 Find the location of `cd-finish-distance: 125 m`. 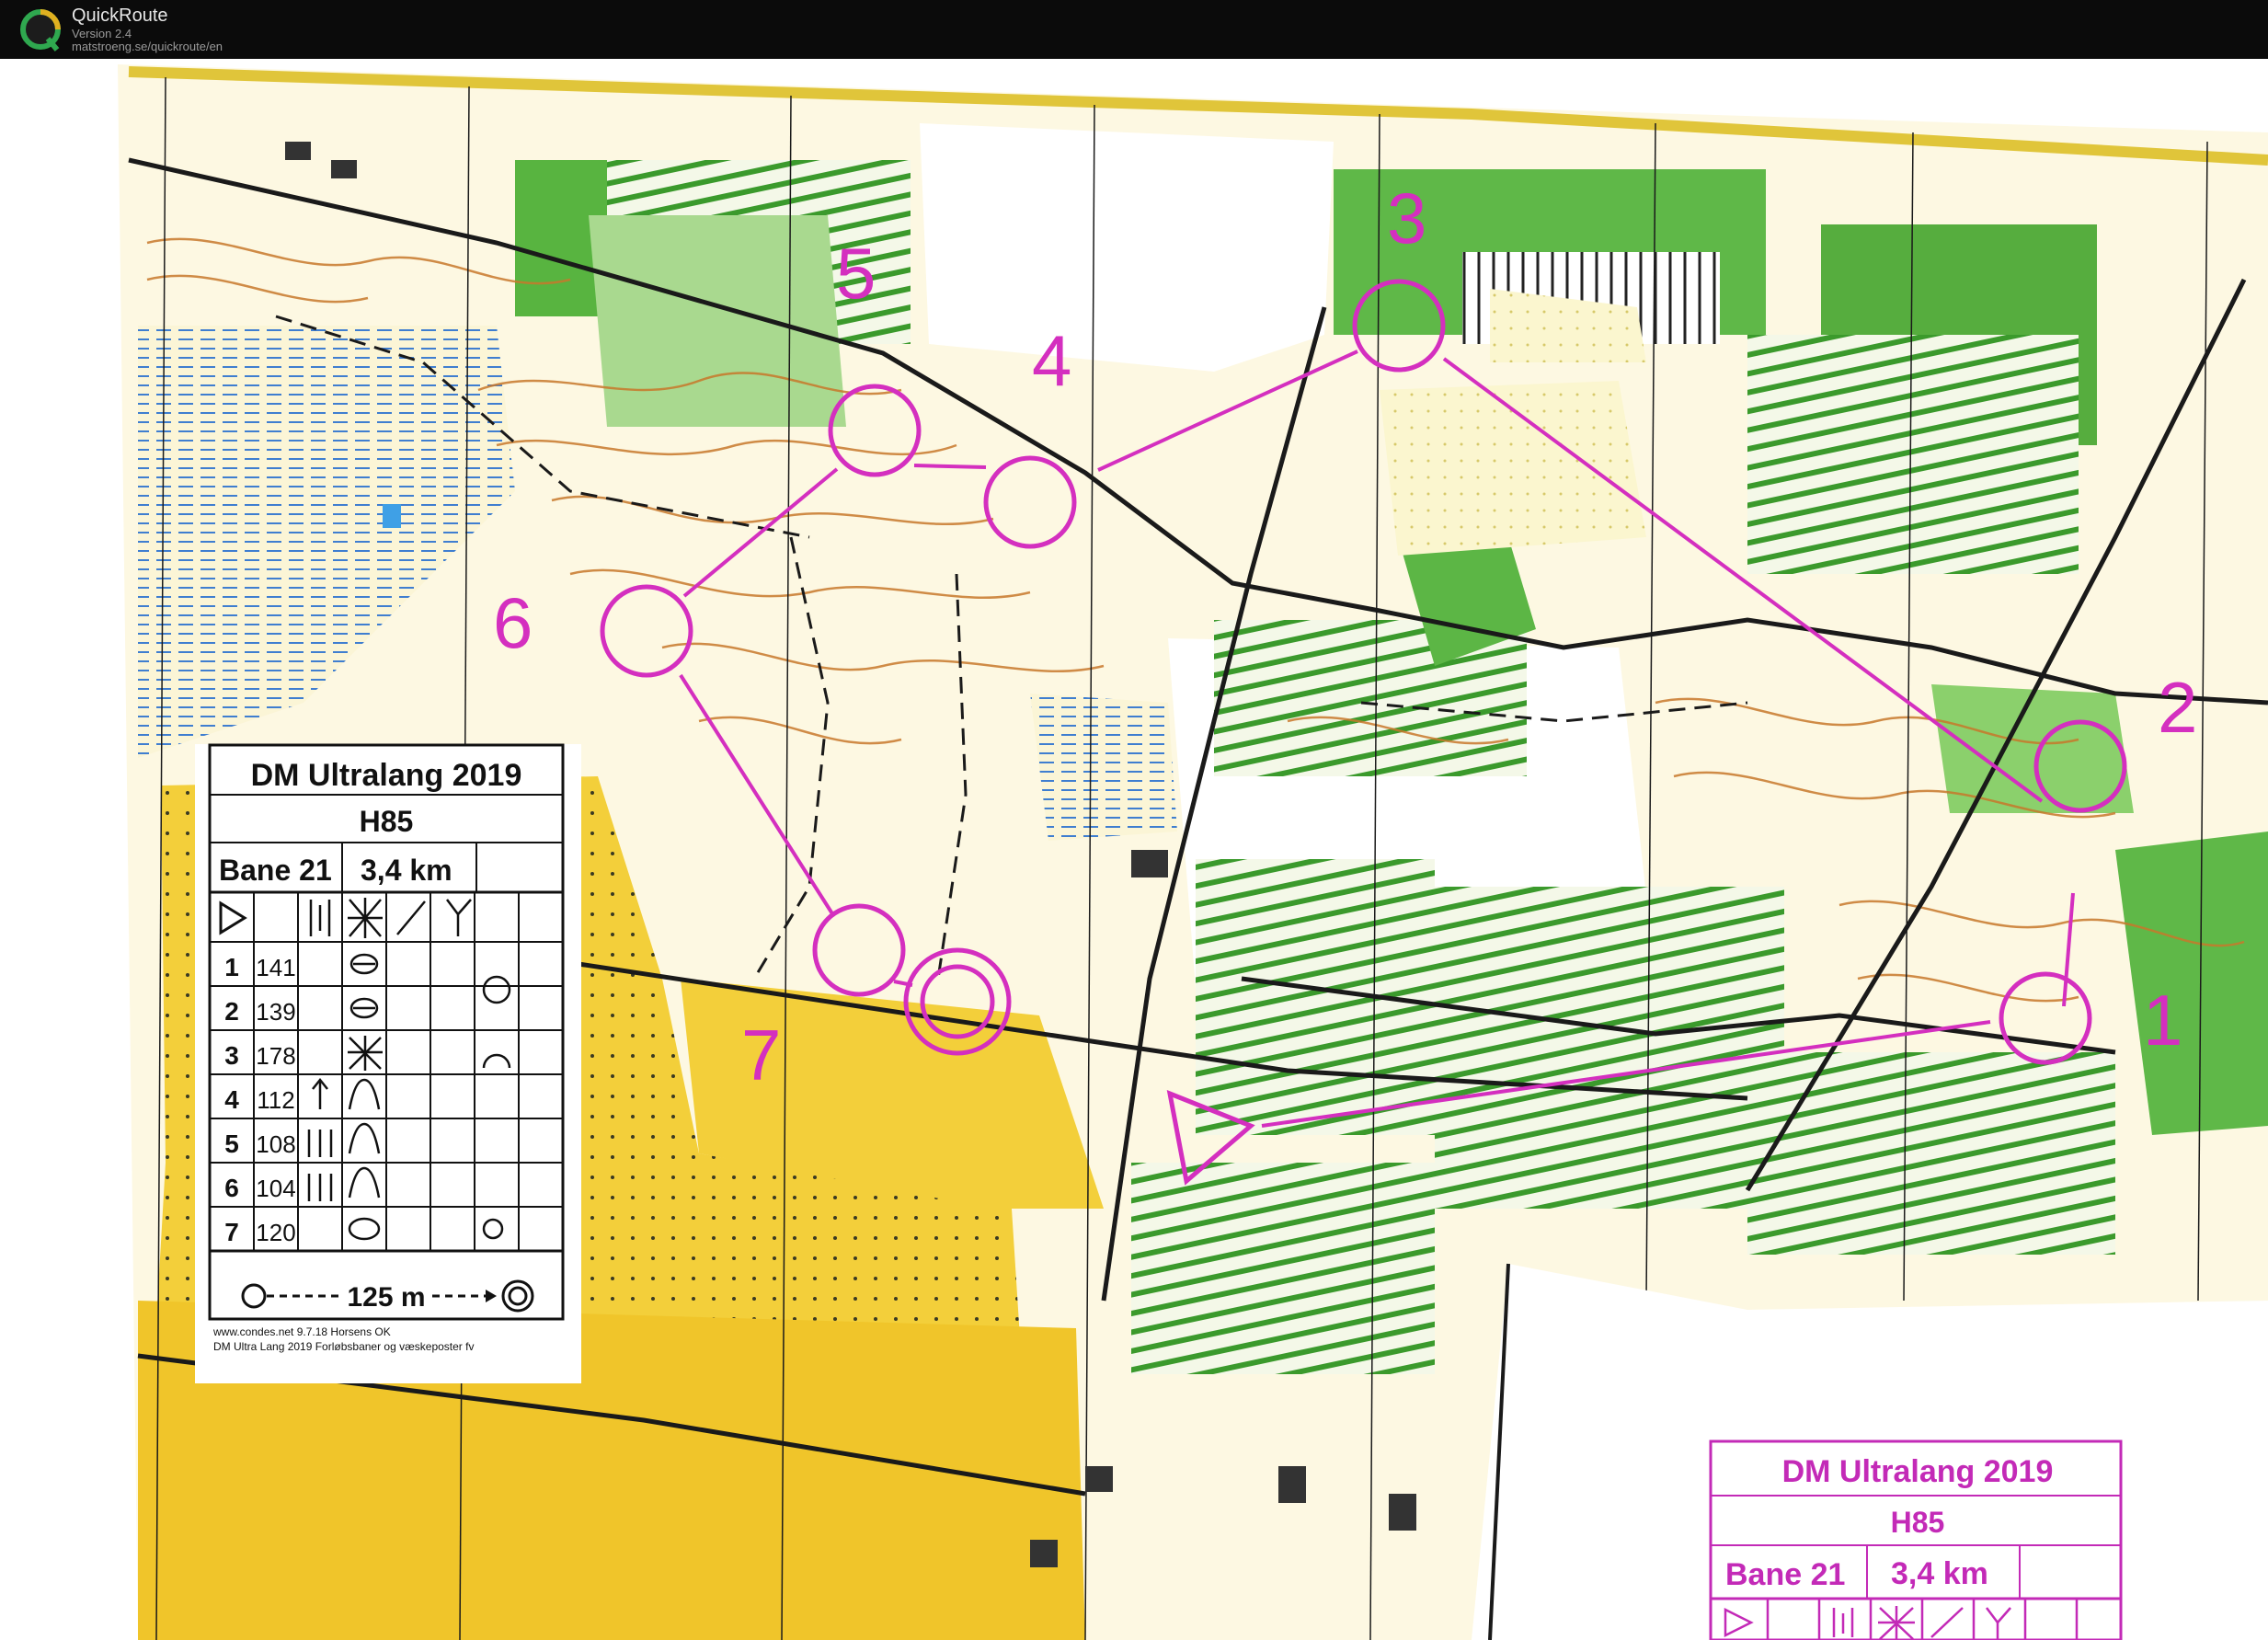

cd-finish-distance: 125 m is located at coordinates (386, 1297).